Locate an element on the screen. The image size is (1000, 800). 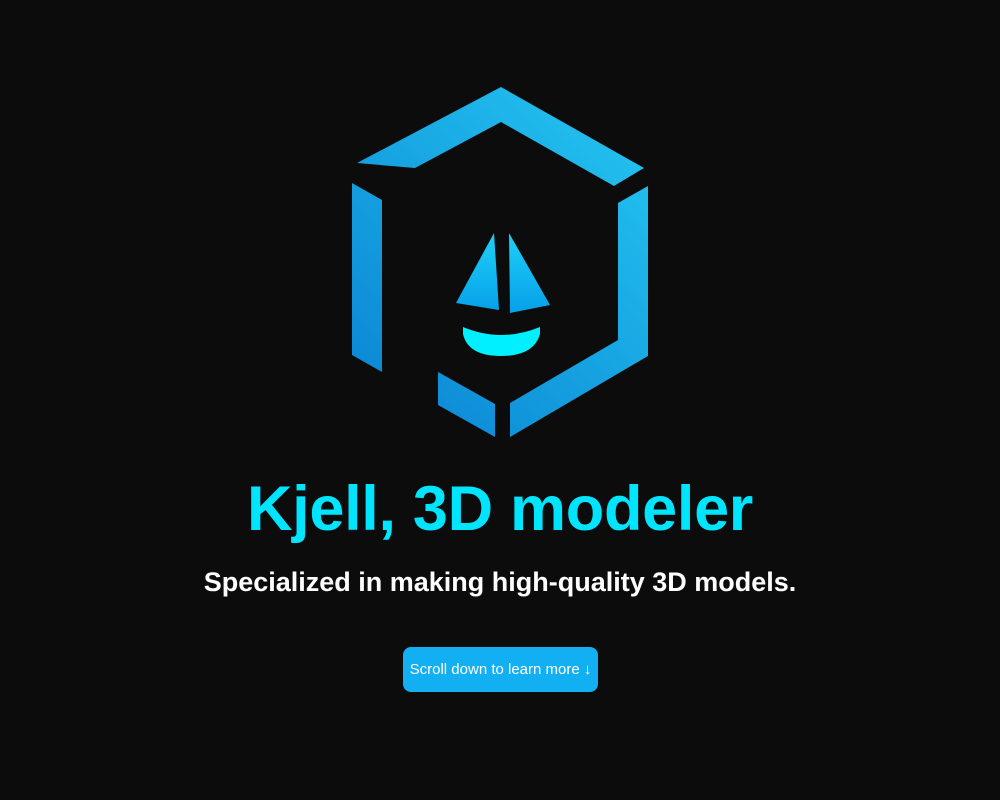
logo-frame-bottom-segment is located at coordinates (466, 404).